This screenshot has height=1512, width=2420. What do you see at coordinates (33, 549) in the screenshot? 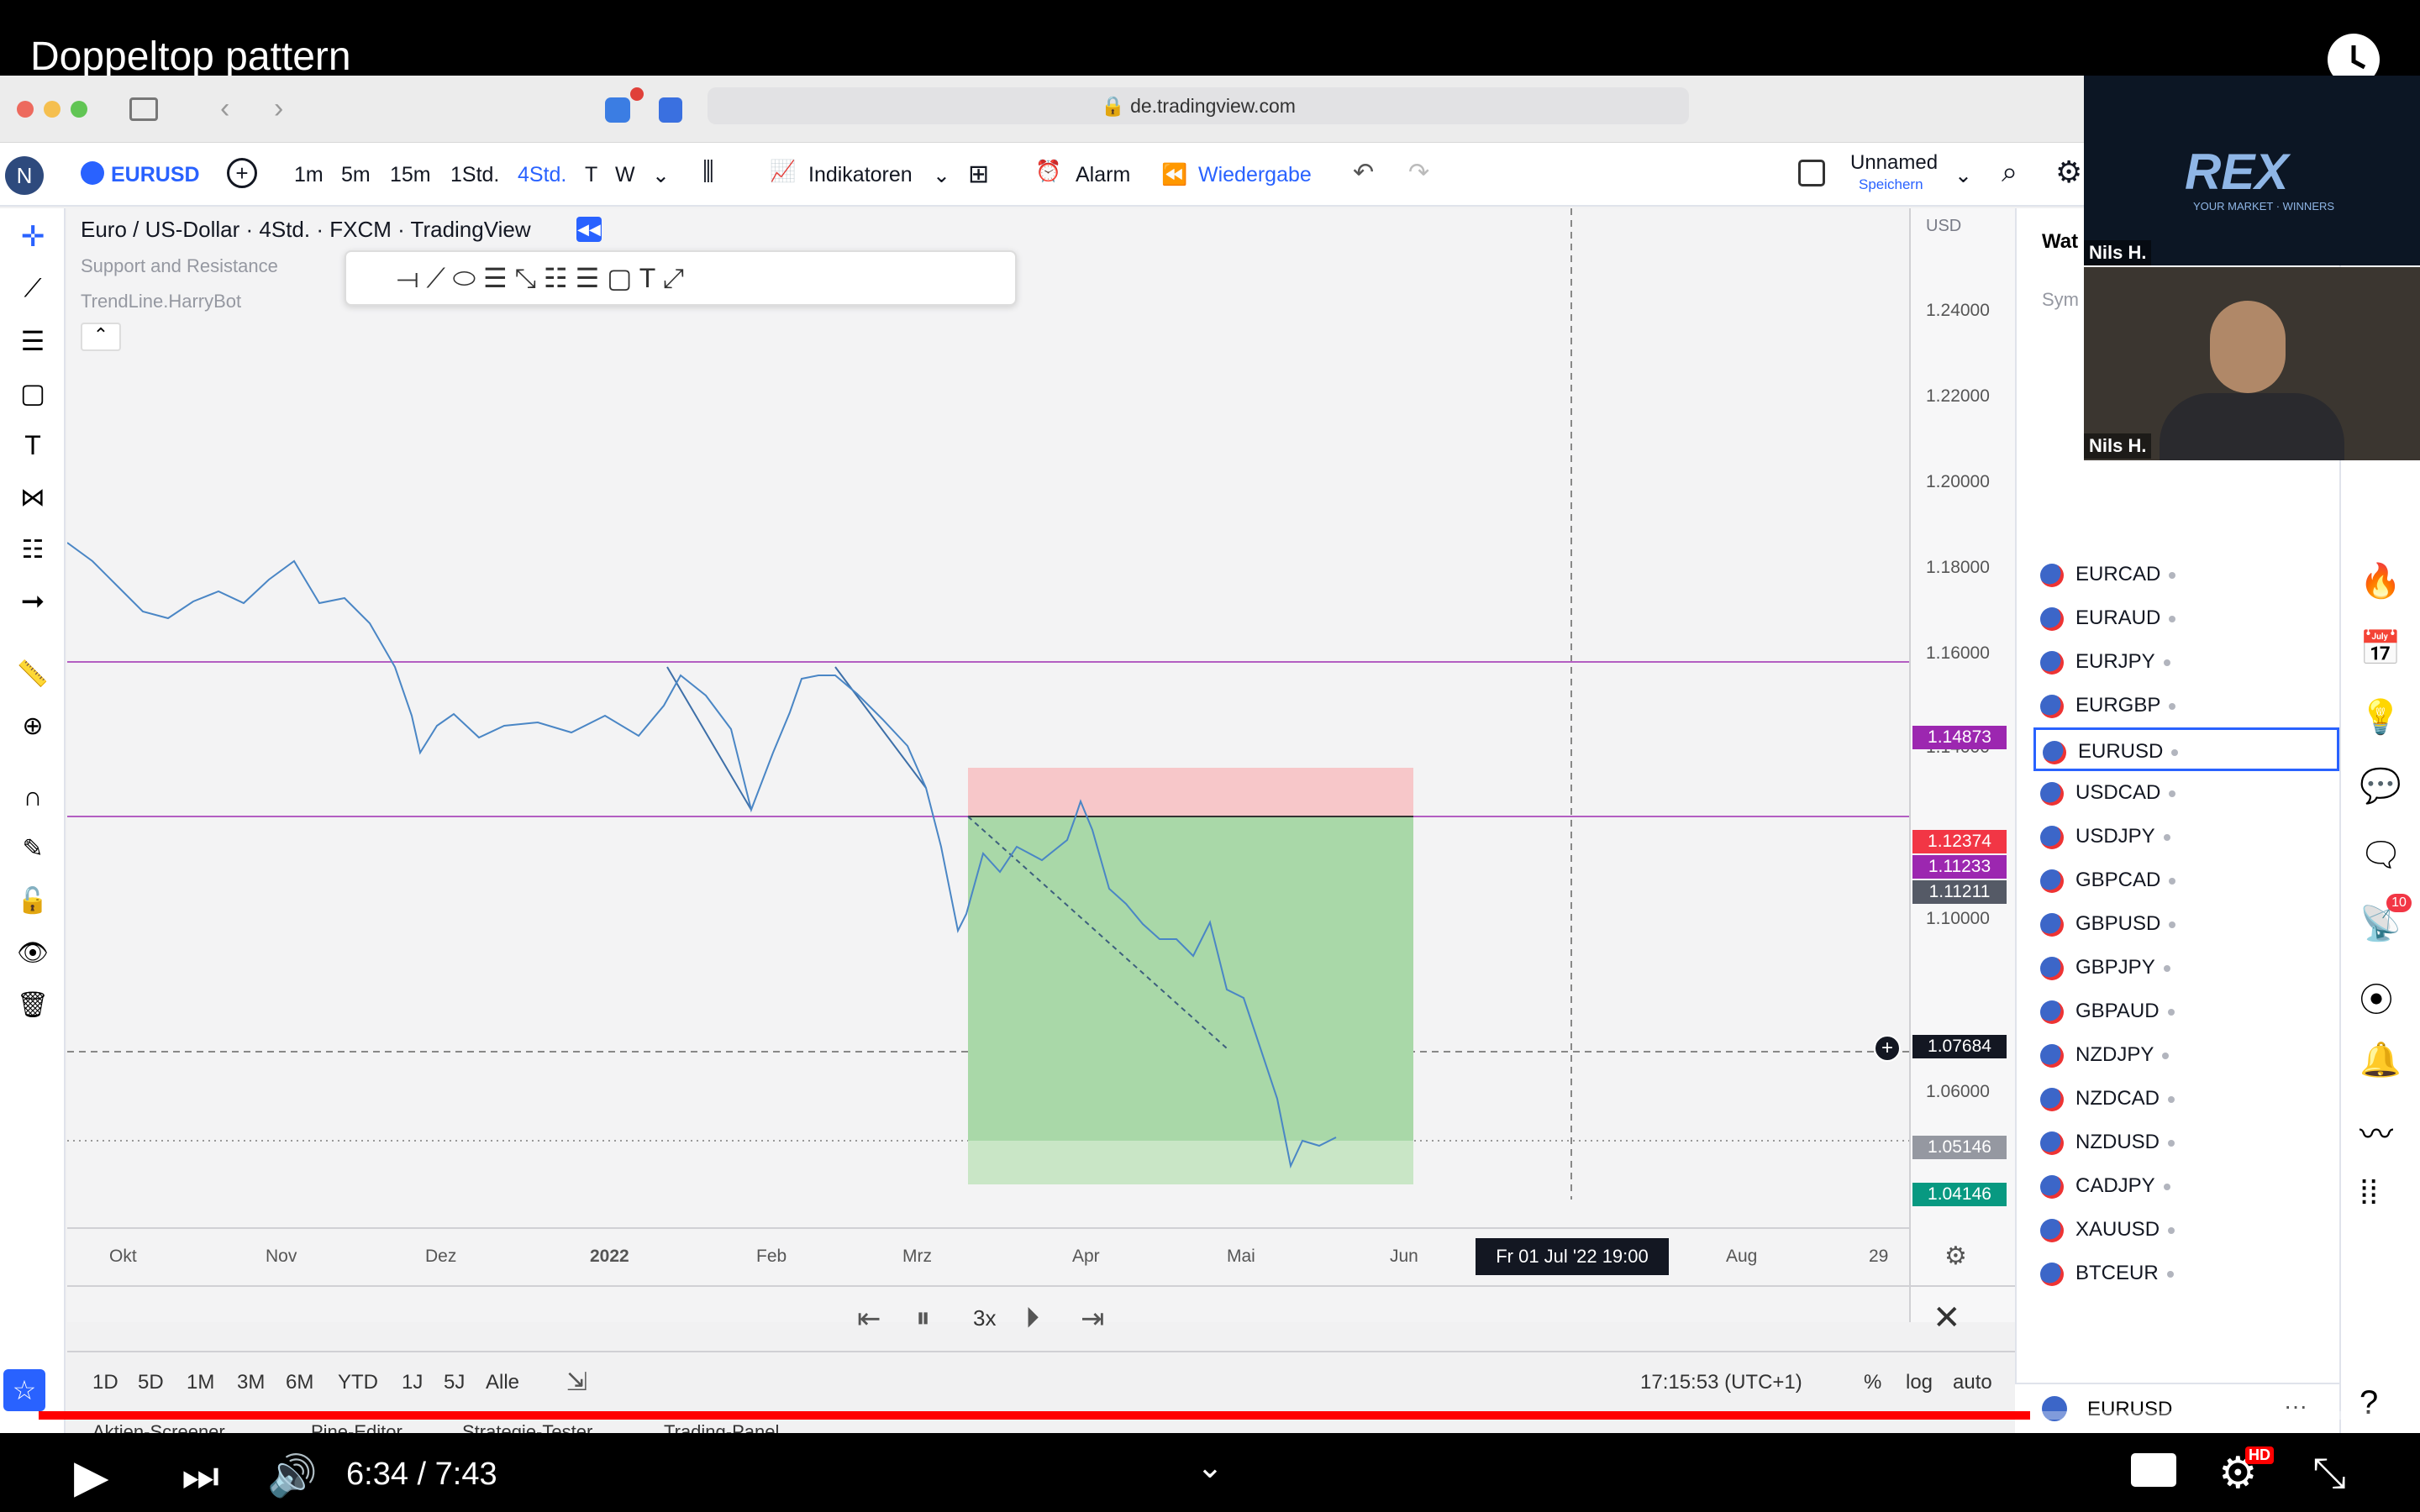
I see `projection-tool-icon: ☷` at bounding box center [33, 549].